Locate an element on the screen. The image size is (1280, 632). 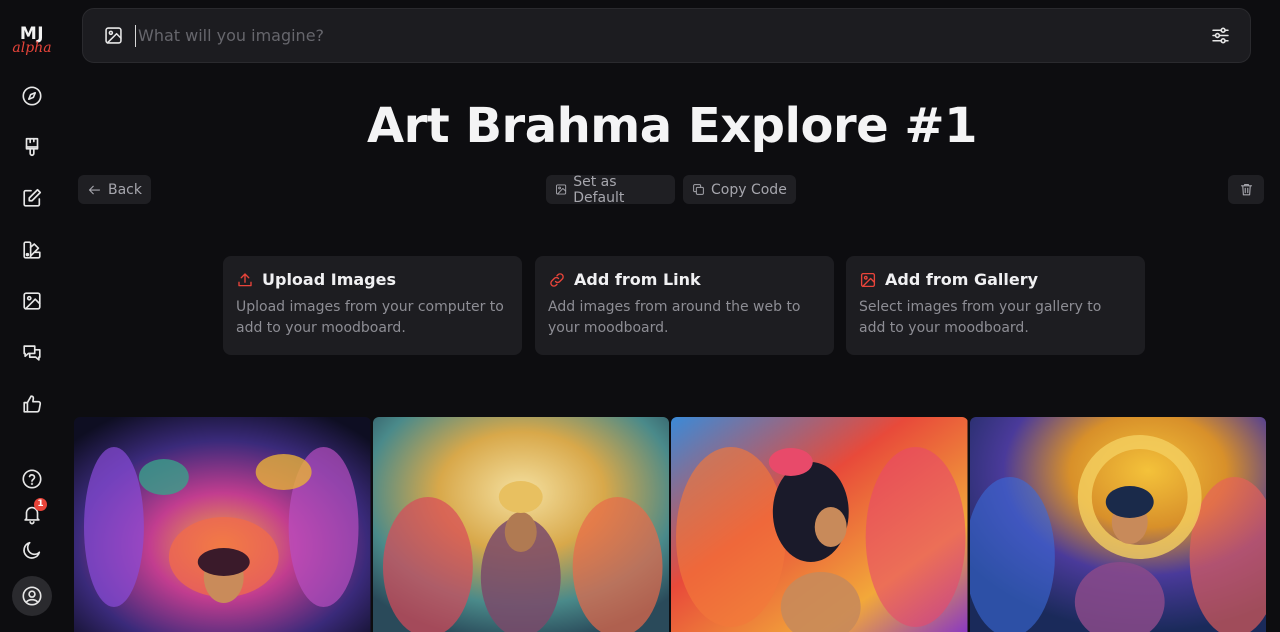
logo-alpha: alpha is located at coordinates (32, 48).